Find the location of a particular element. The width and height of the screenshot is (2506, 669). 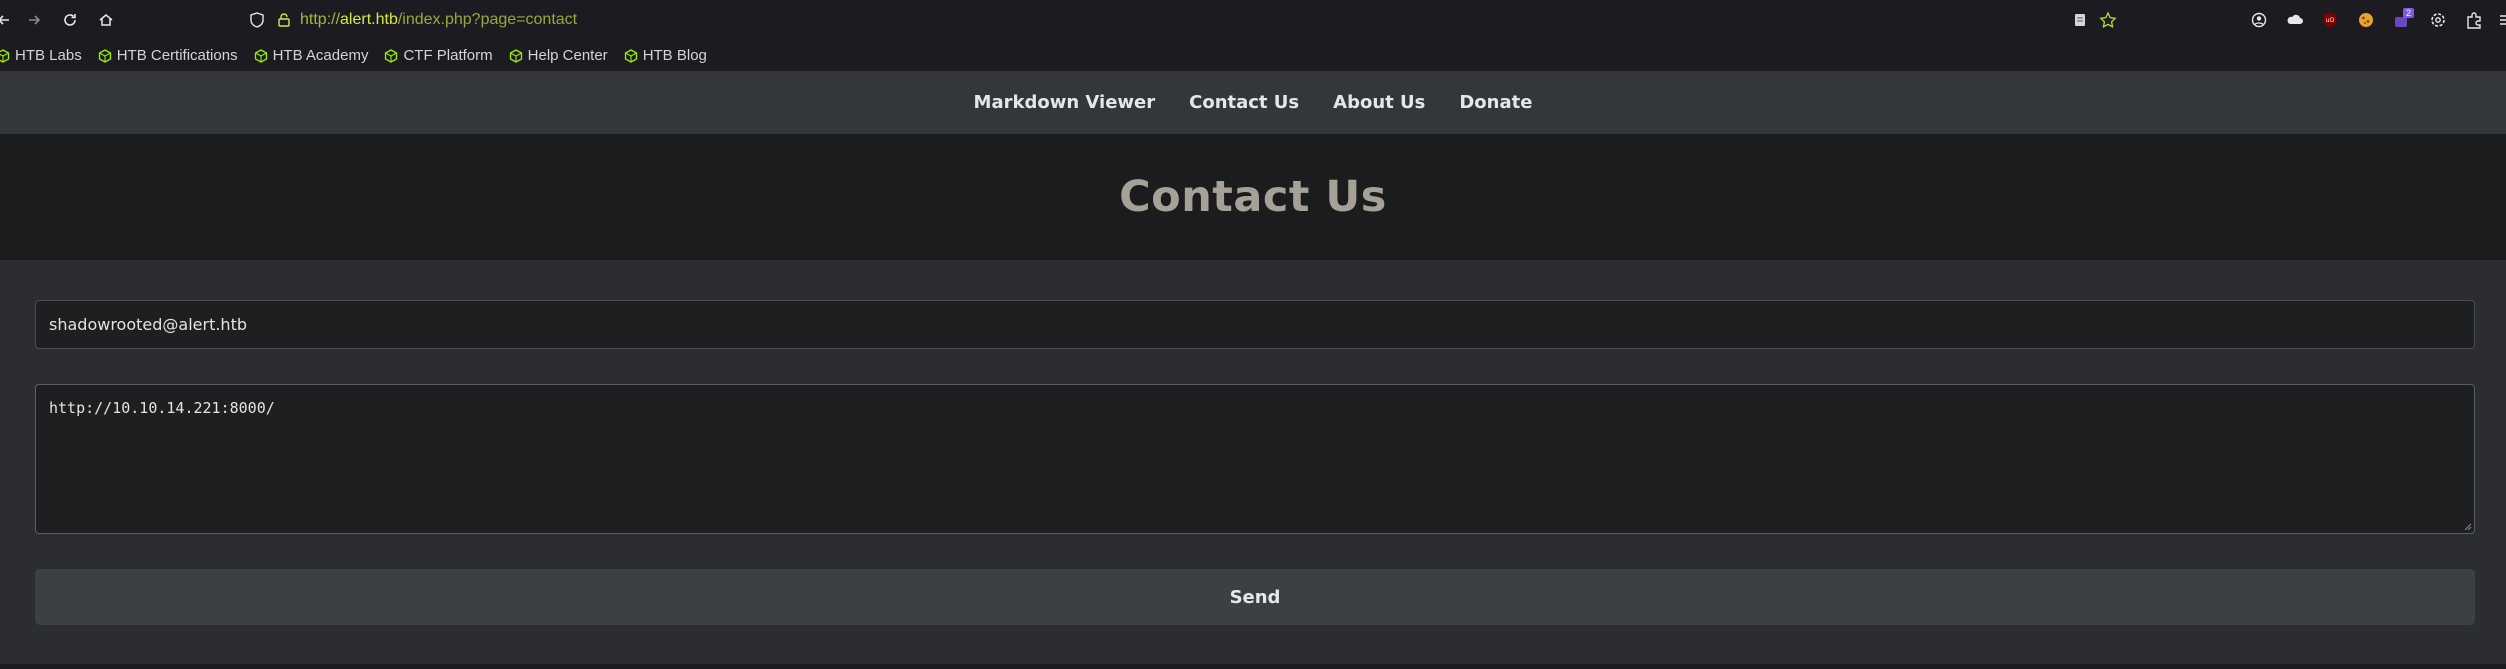

url-path: /index.php?page=contact is located at coordinates (487, 19).